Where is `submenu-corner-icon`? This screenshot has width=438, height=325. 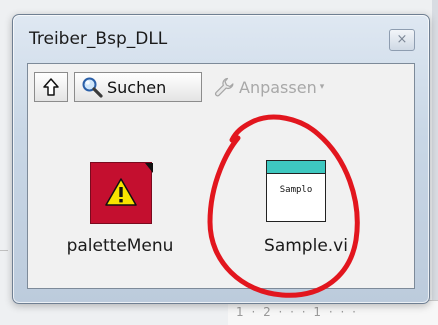 submenu-corner-icon is located at coordinates (149, 168).